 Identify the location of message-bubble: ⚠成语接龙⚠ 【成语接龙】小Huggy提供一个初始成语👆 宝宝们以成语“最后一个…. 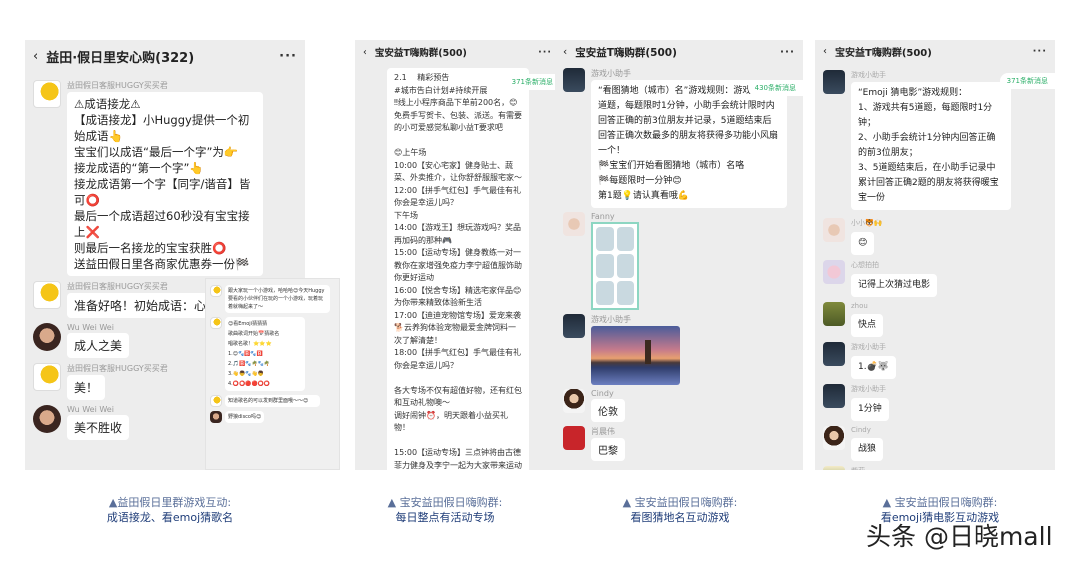
(165, 184).